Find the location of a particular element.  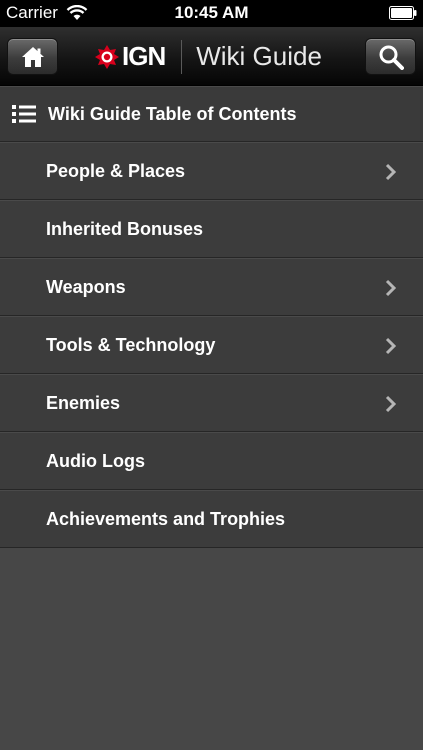

nav-bar: IGN Wiki Guide is located at coordinates (211, 56).